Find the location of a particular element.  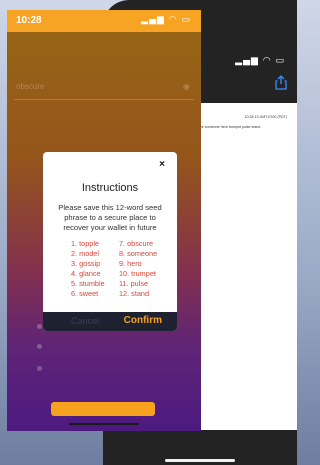

seed-word: 4. glance is located at coordinates (86, 273).